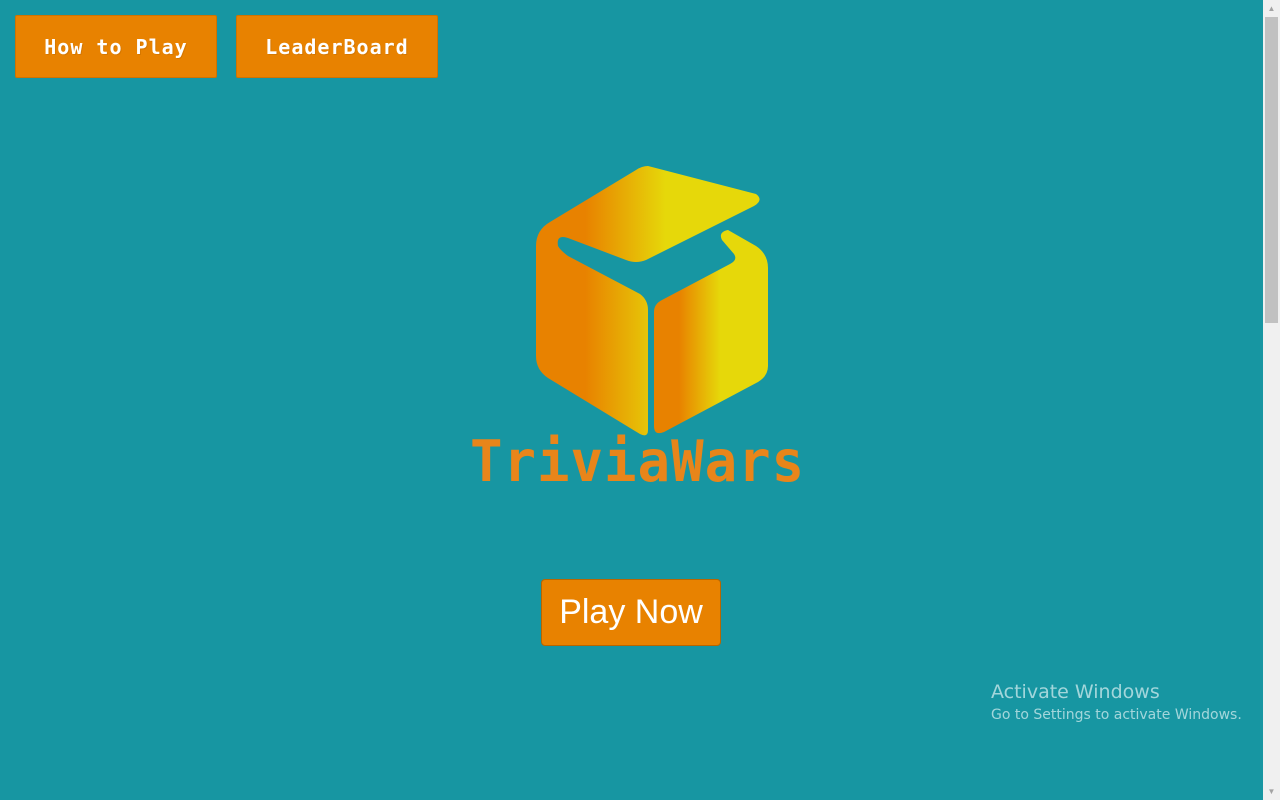 The image size is (1280, 800). What do you see at coordinates (1271, 791) in the screenshot?
I see `scroll-down-arrow-icon: ▼` at bounding box center [1271, 791].